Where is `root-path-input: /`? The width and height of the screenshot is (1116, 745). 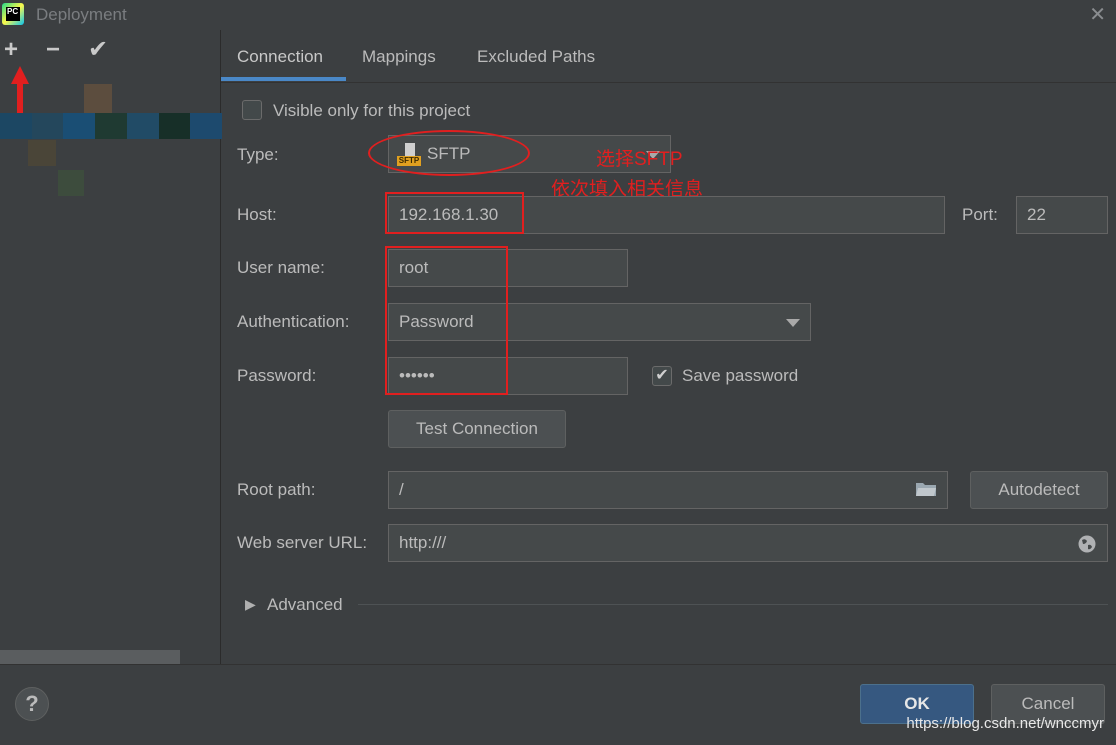
root-path-input: / is located at coordinates (668, 490).